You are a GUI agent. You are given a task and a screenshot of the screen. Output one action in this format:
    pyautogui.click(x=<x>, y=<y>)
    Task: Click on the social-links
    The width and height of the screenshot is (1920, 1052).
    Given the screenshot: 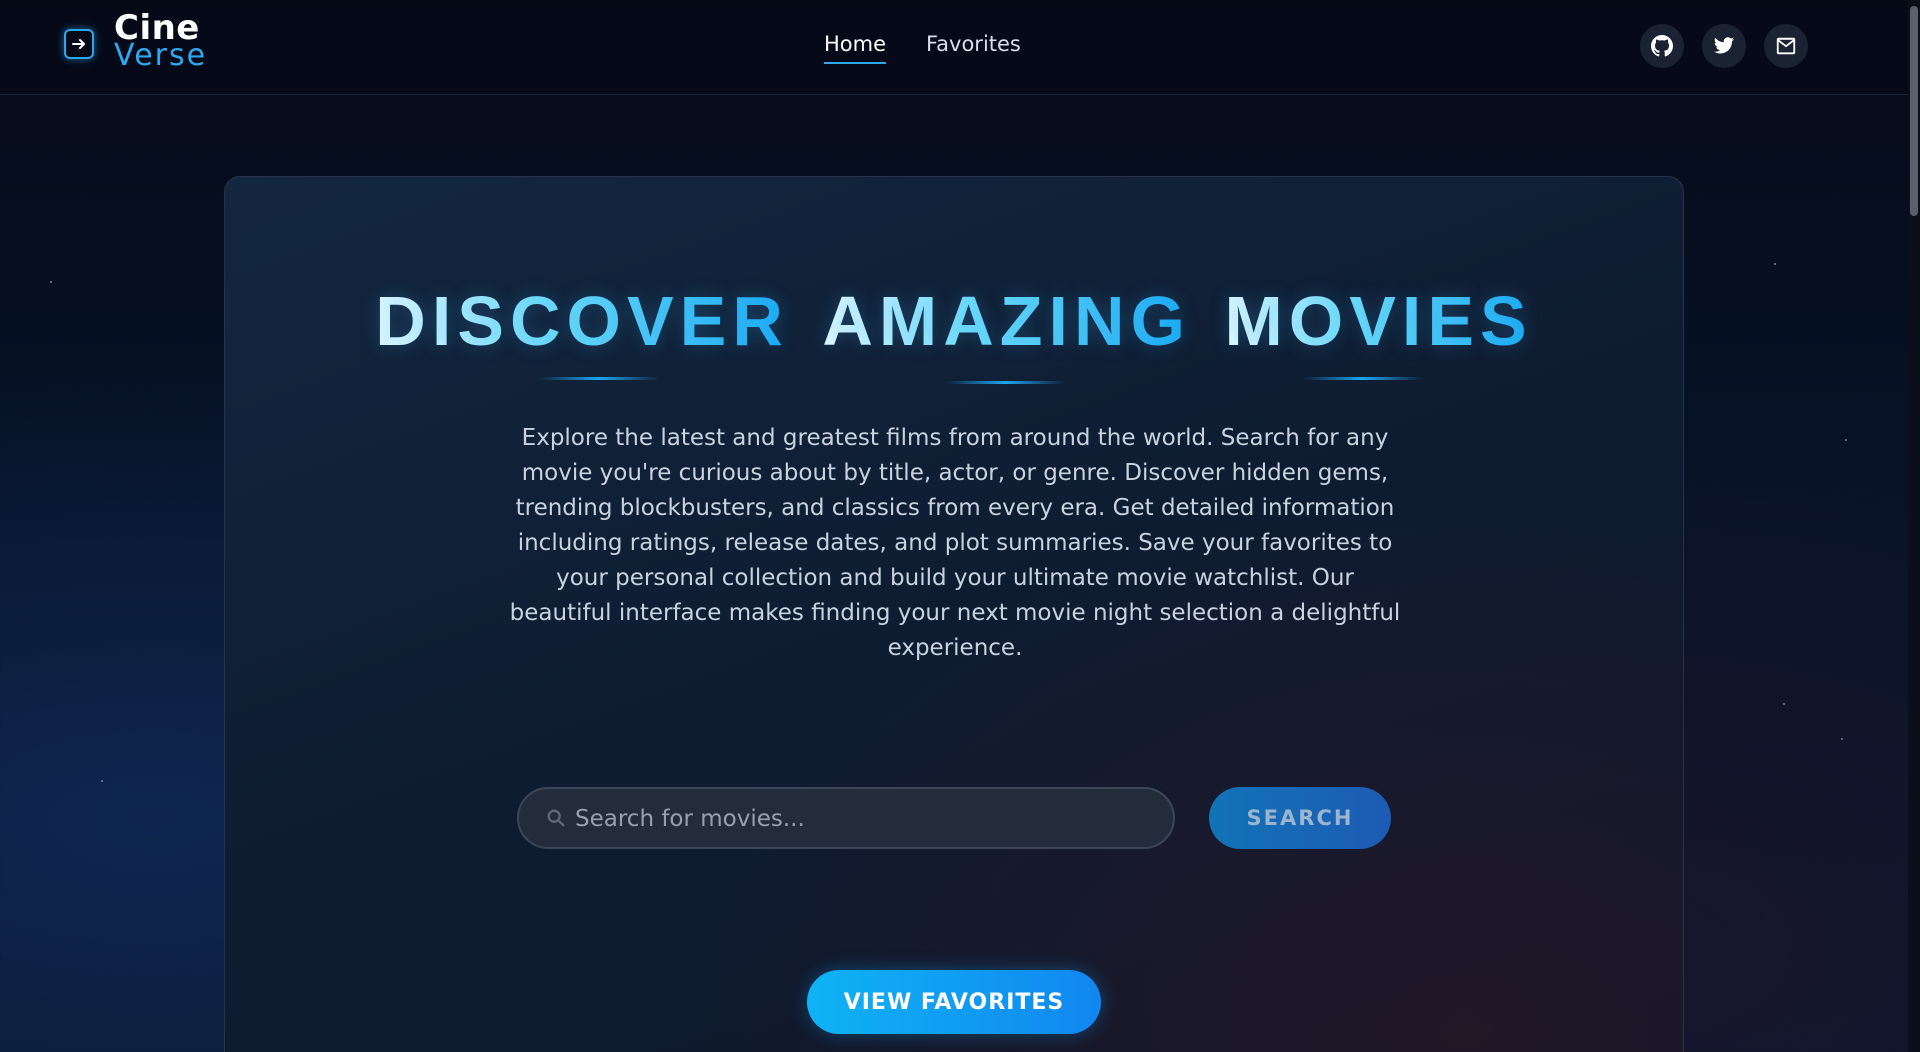 What is the action you would take?
    pyautogui.click(x=1724, y=46)
    